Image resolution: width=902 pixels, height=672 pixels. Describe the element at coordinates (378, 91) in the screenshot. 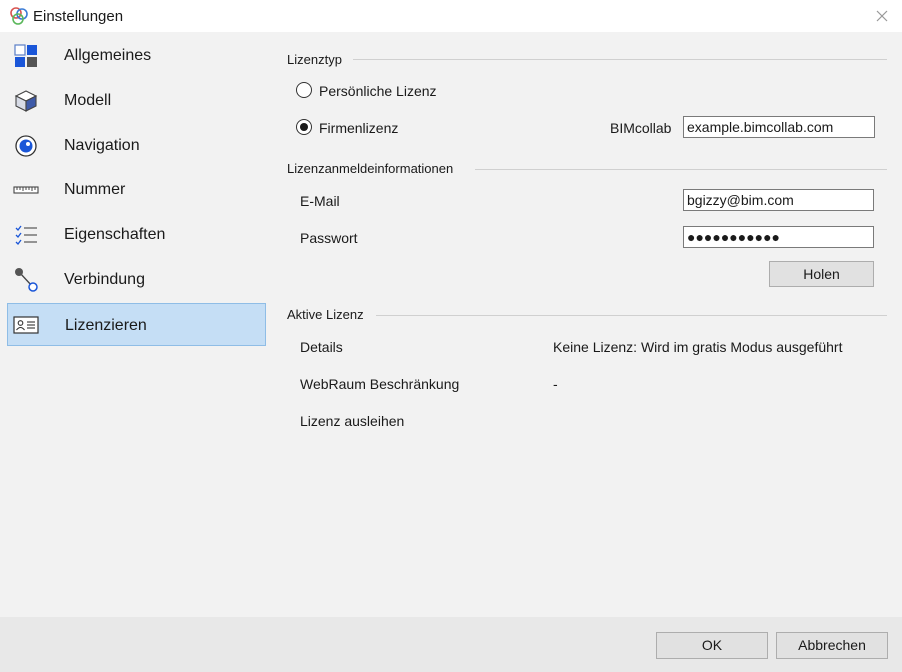

I see `personal-license-label: Persönliche Lizenz` at that location.